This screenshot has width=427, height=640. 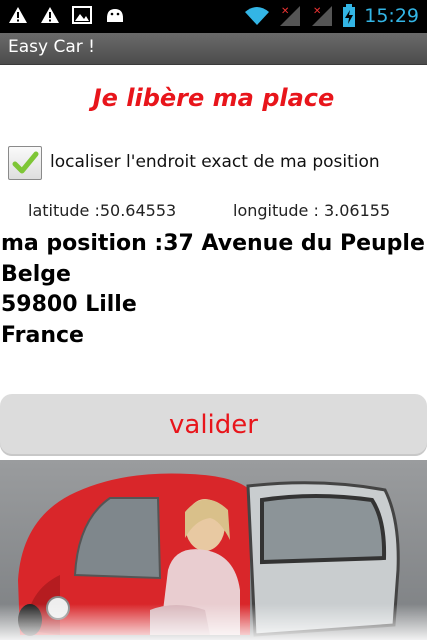 I want to click on android-icon, so click(x=115, y=15).